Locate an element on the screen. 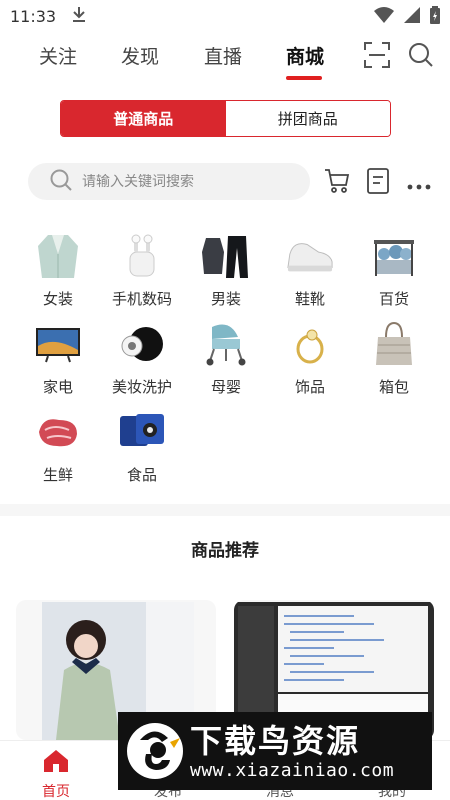 This screenshot has height=800, width=450. category-food: 食品 is located at coordinates (142, 448).